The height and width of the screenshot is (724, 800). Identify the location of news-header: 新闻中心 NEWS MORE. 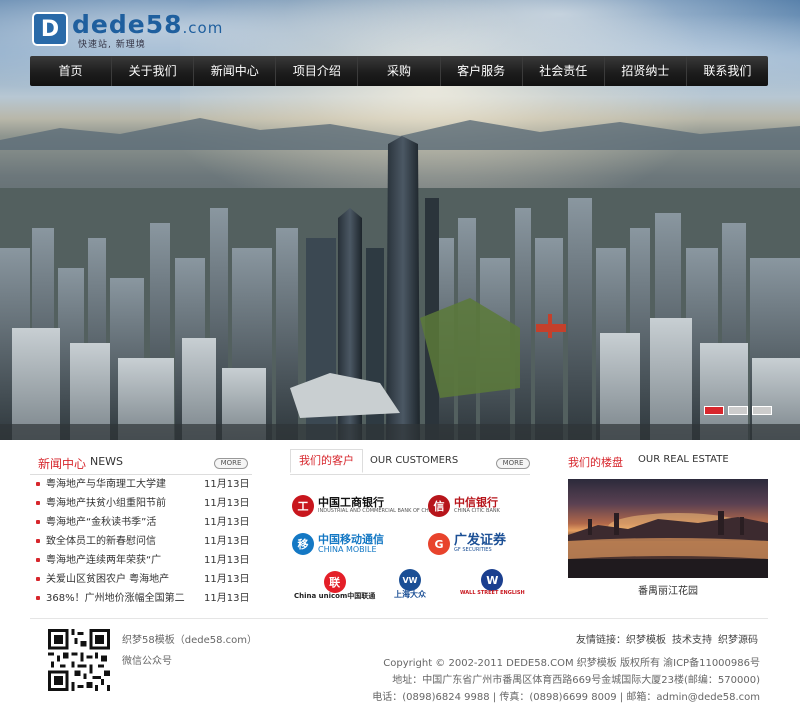
(141, 461).